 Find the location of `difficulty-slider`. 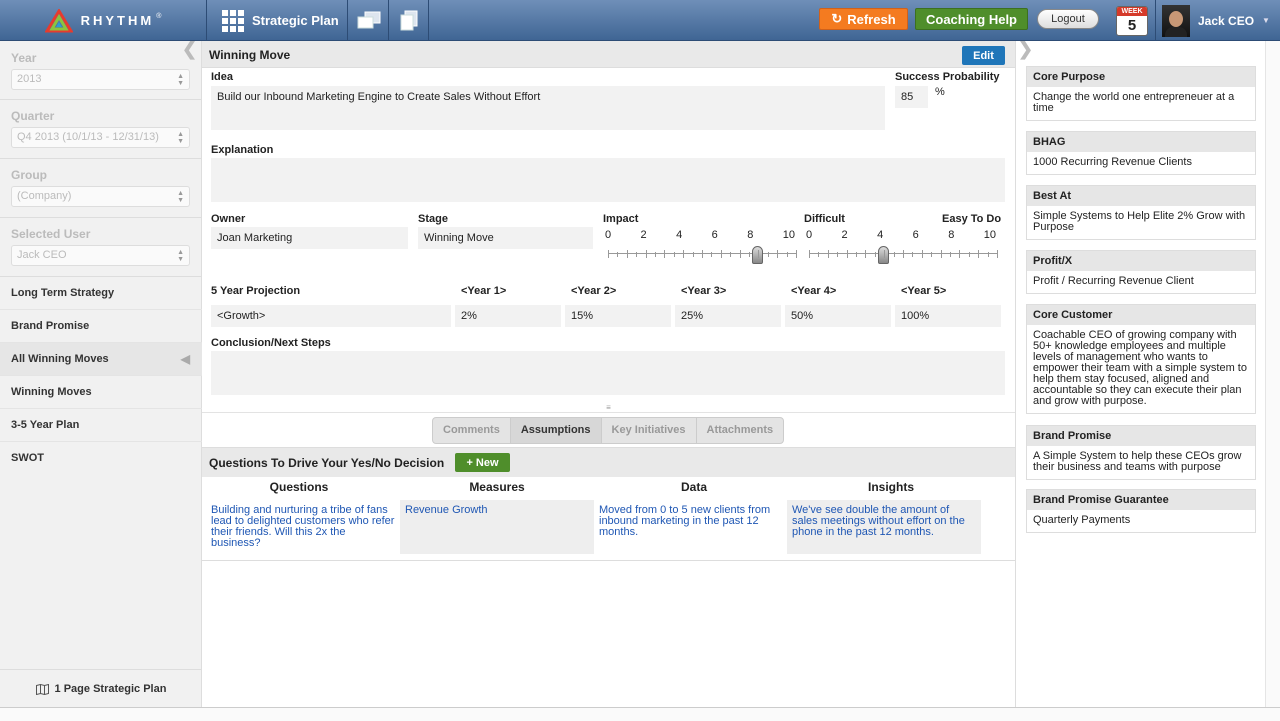

difficulty-slider is located at coordinates (903, 255).